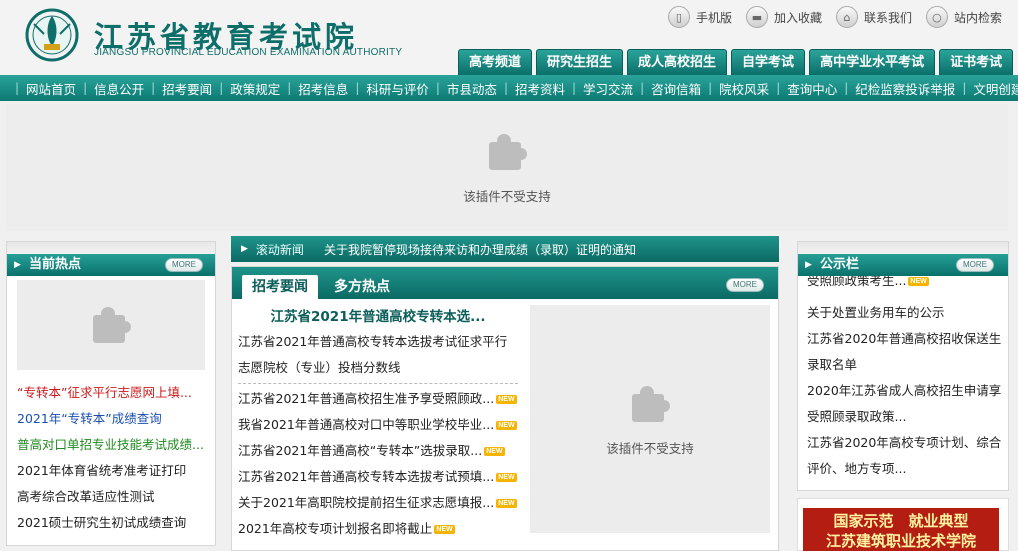  What do you see at coordinates (905, 339) in the screenshot?
I see `list-item: 江苏省2020年普通高校招收保送生` at bounding box center [905, 339].